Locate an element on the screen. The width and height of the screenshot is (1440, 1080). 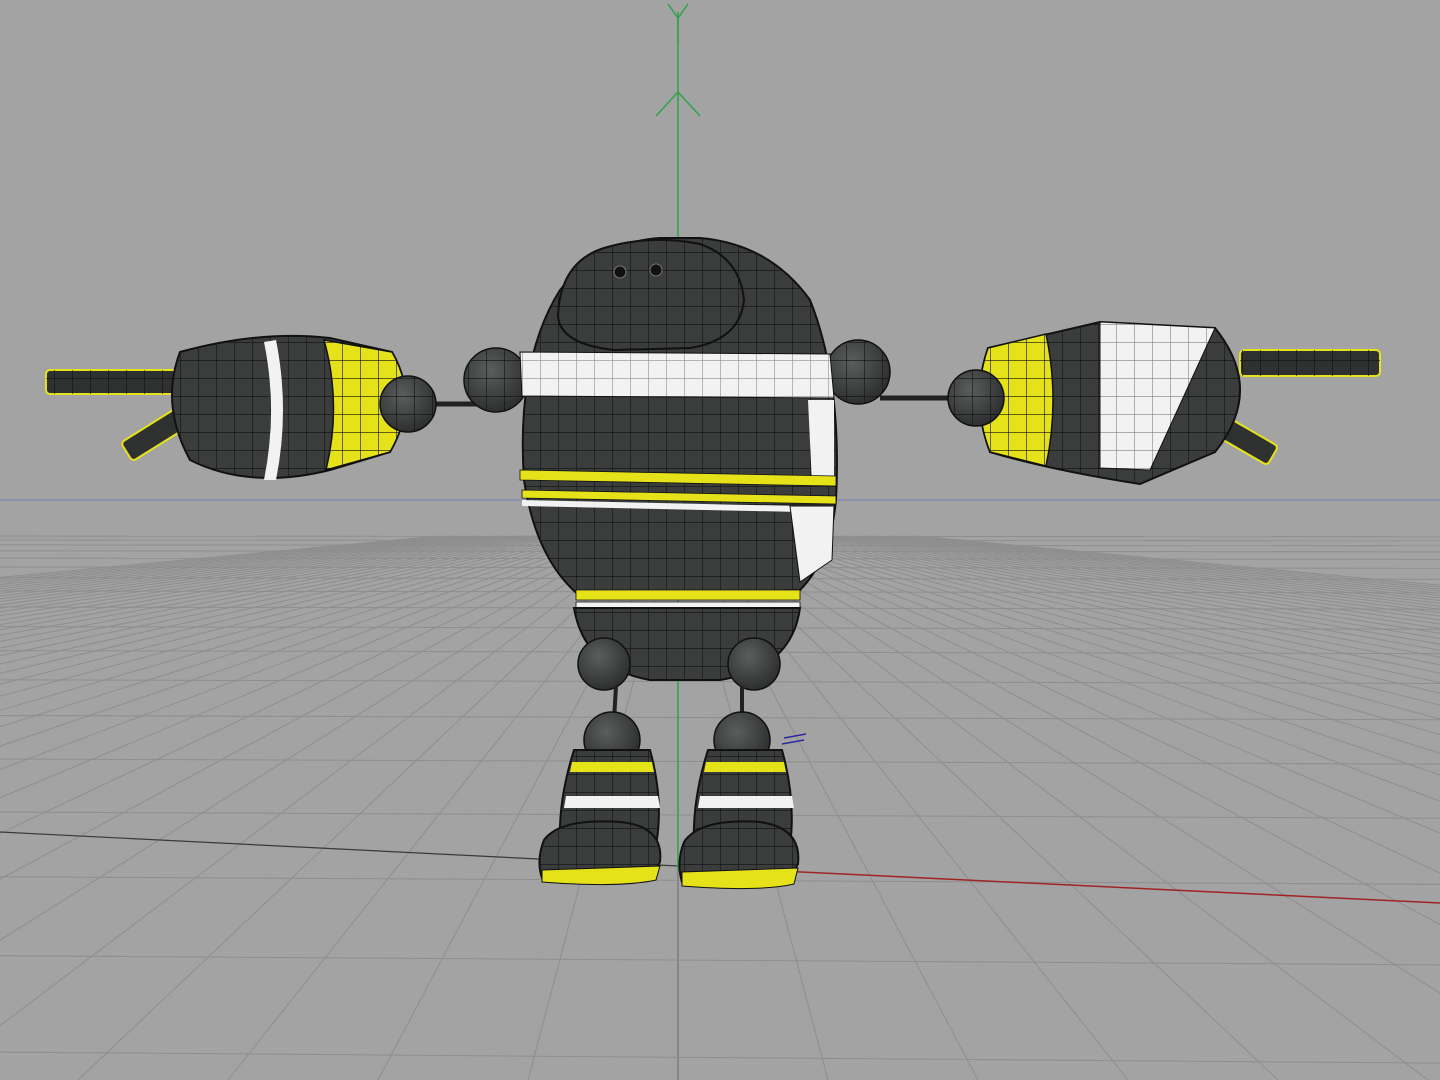
left-eye-icon is located at coordinates (620, 272).